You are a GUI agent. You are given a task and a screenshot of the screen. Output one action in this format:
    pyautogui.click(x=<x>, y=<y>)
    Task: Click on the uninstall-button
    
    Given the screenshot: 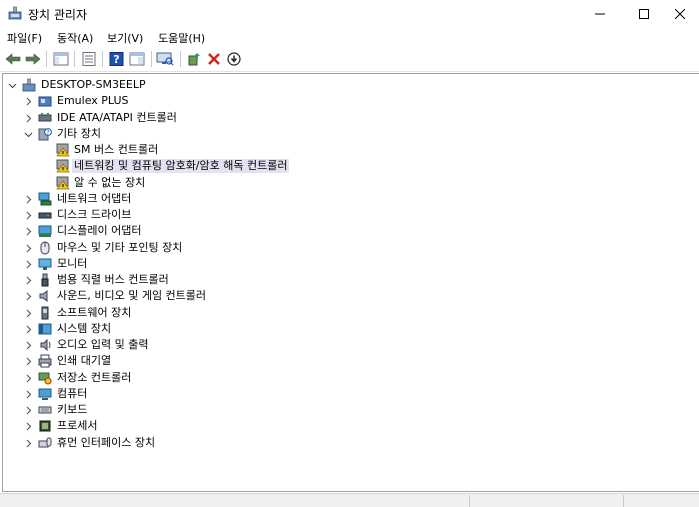 What is the action you would take?
    pyautogui.click(x=214, y=59)
    